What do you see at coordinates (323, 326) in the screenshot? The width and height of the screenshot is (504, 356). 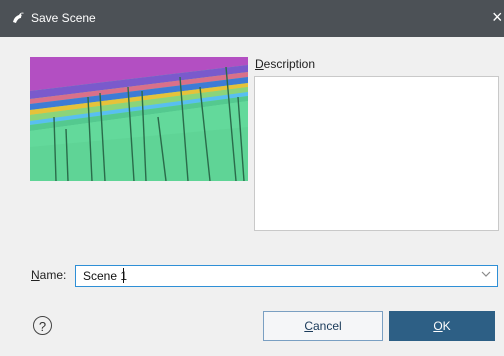 I see `cancel-button: Cancel` at bounding box center [323, 326].